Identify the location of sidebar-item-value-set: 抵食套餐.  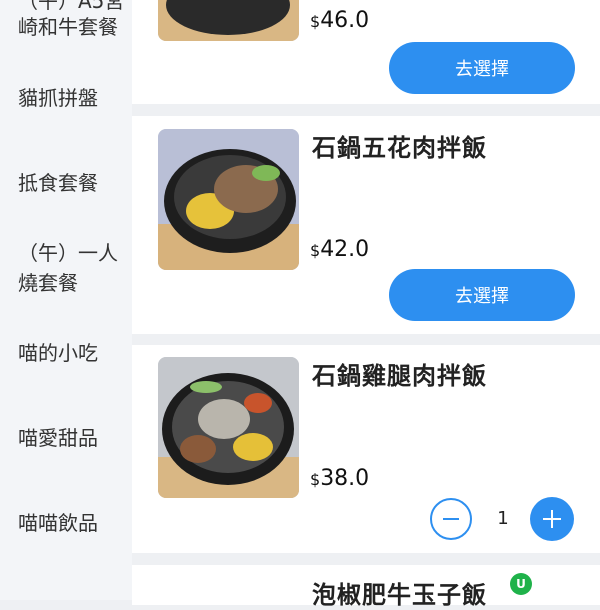
(73, 183).